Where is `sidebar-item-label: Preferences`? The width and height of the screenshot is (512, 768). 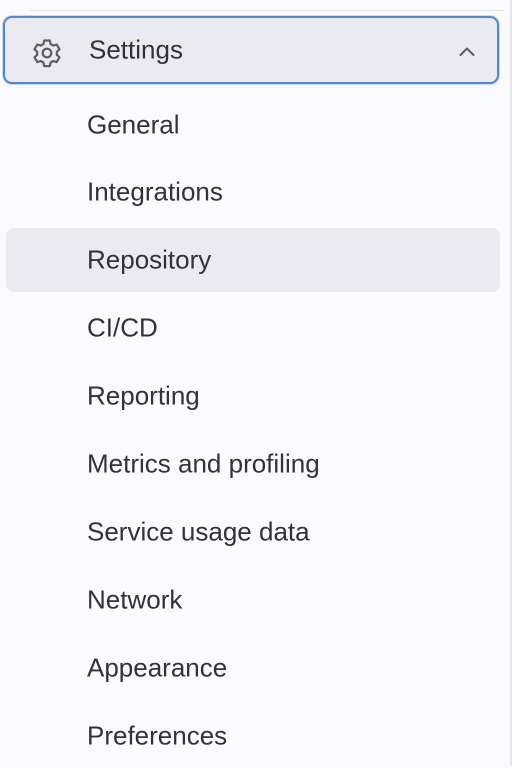 sidebar-item-label: Preferences is located at coordinates (157, 735).